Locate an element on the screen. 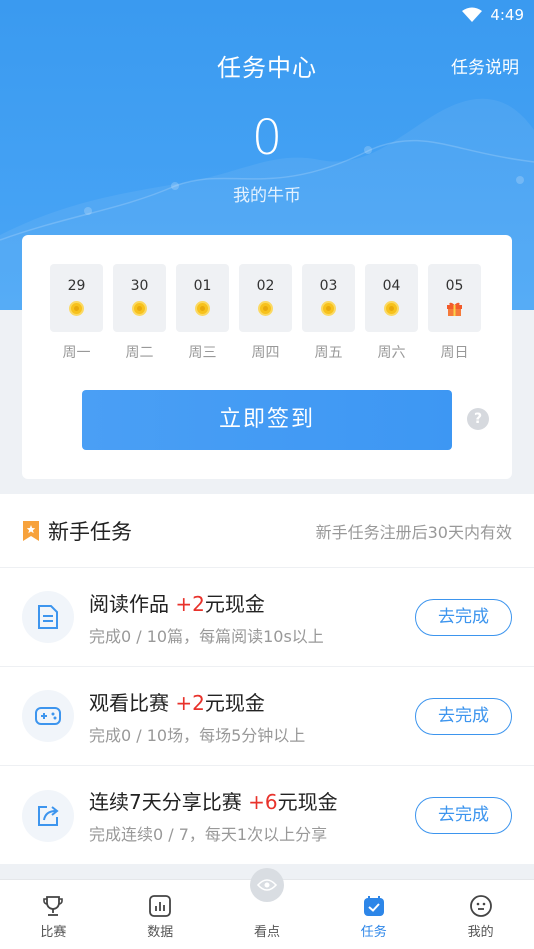  task-text: 观看比赛 +2元现金 完成0 / 10场，每场5分钟以上 is located at coordinates (252, 716).